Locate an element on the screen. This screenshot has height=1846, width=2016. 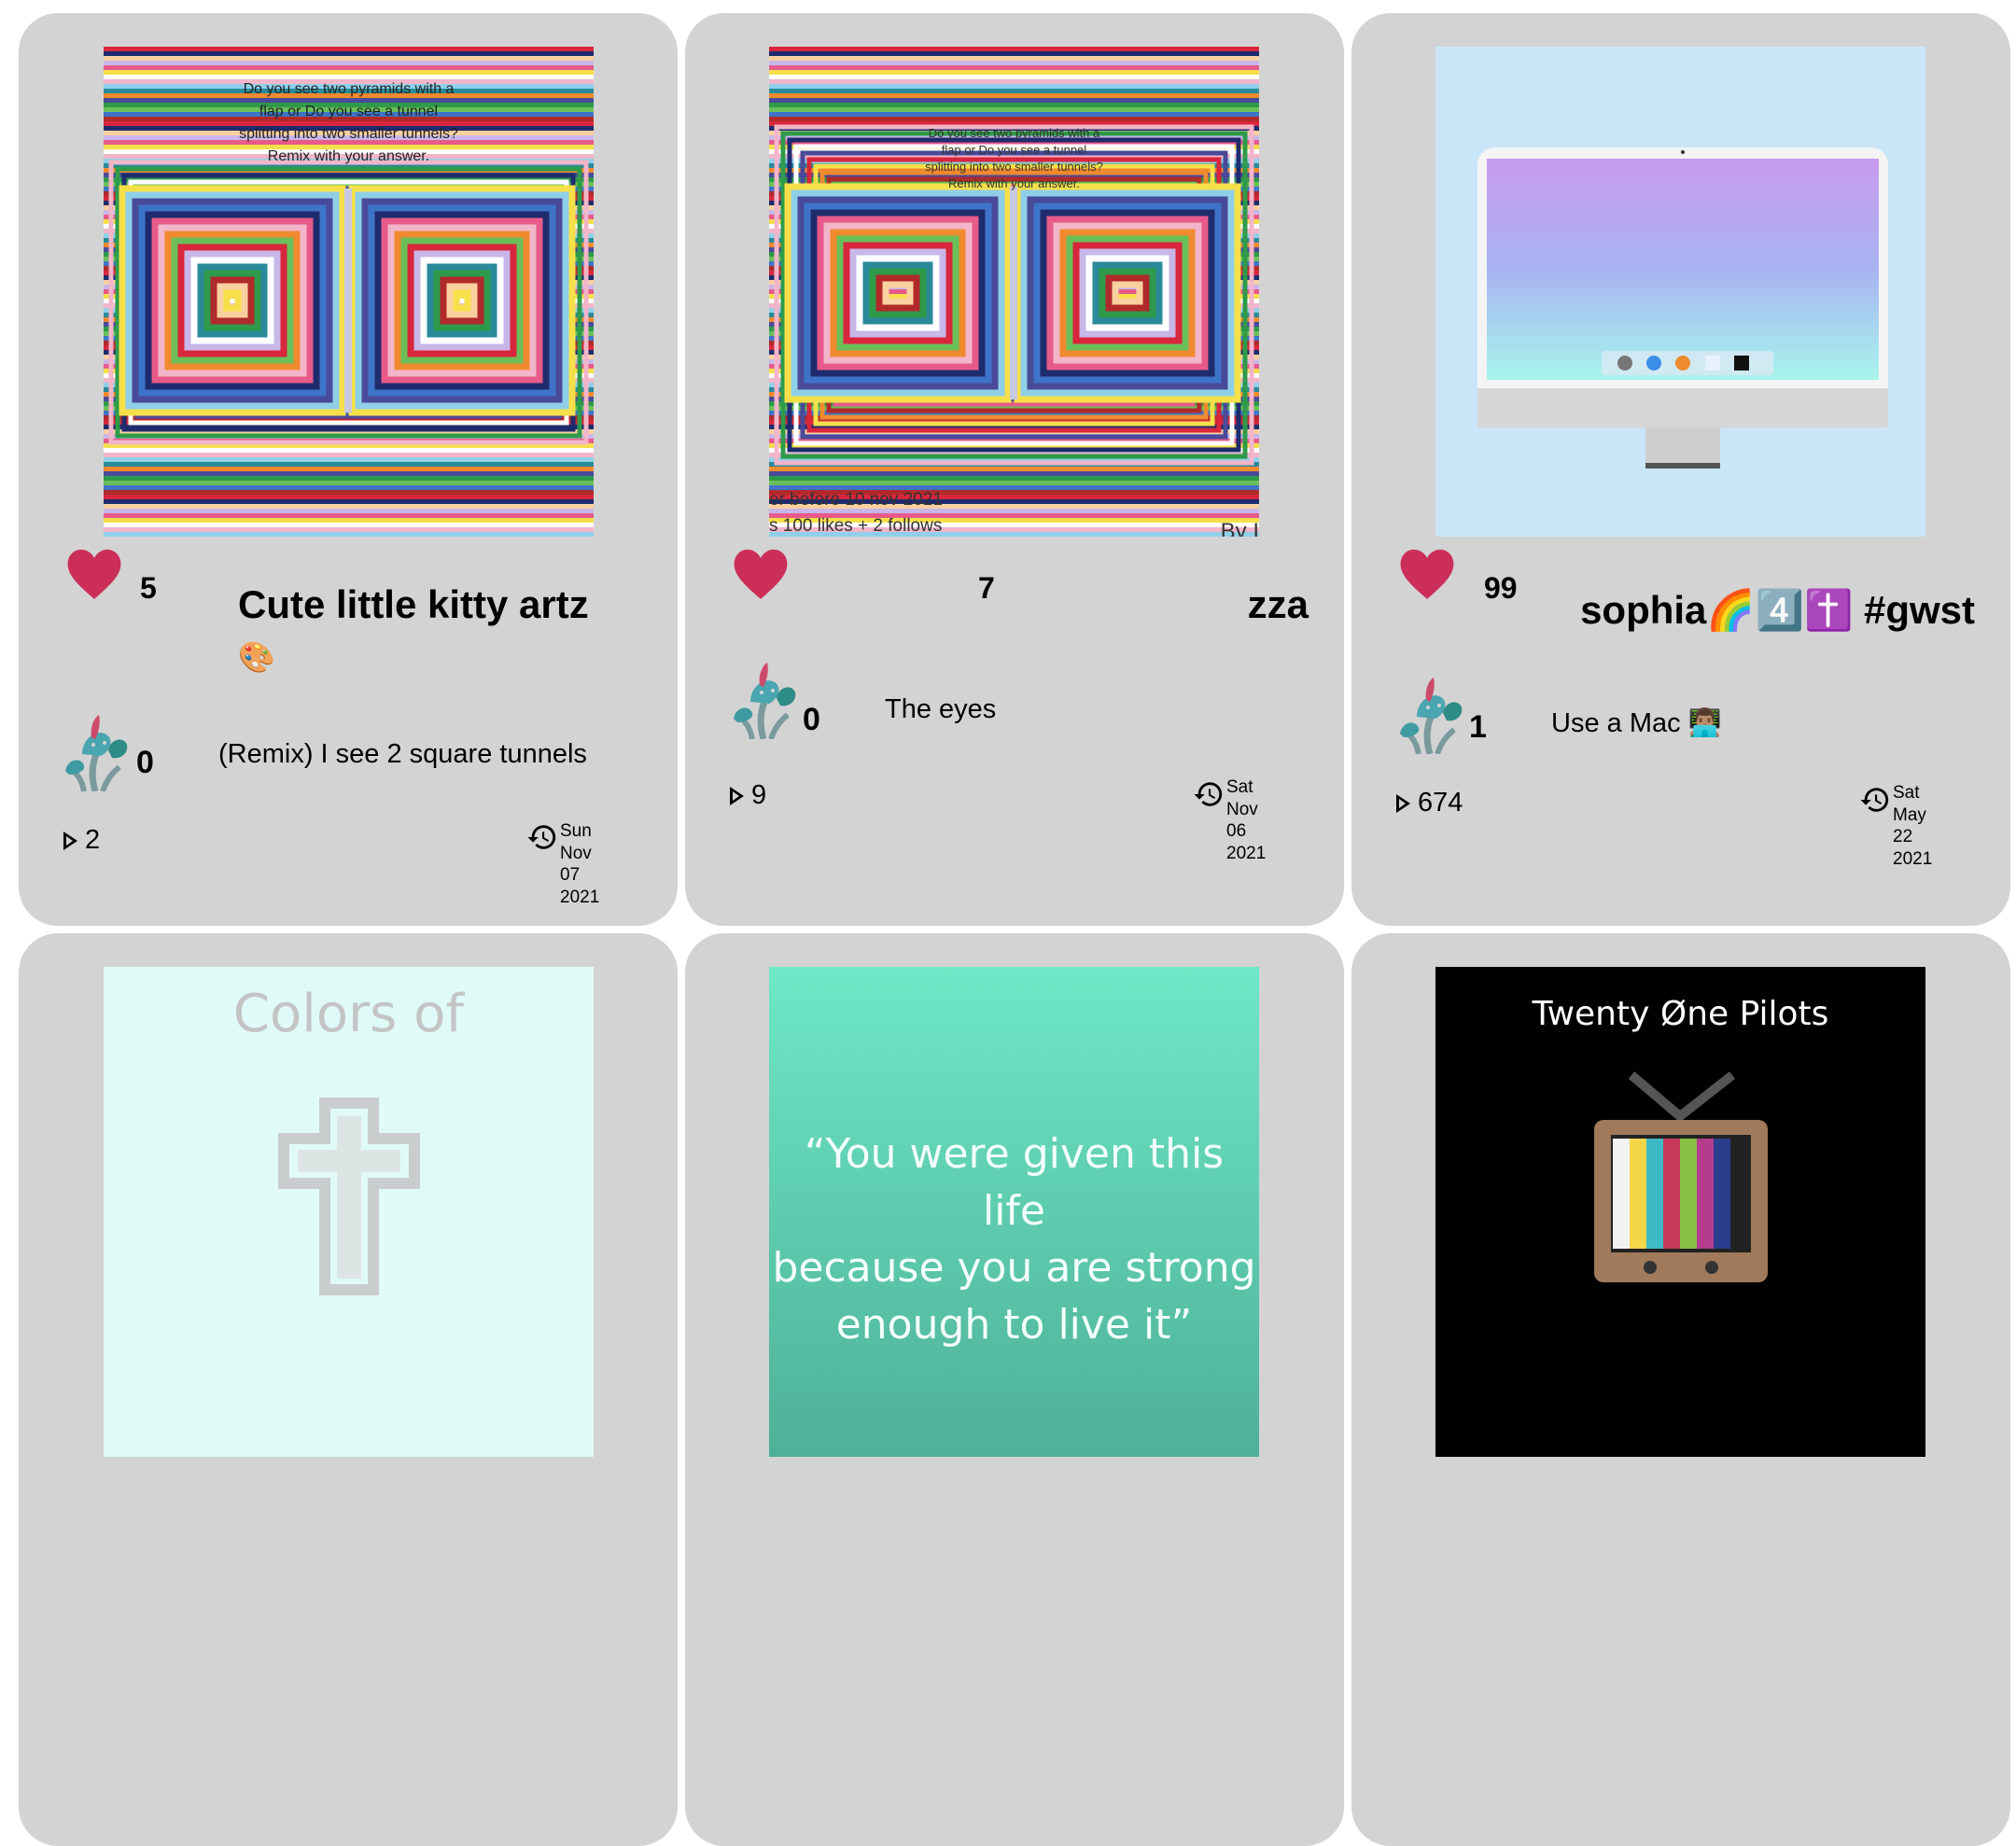
project-description: Use a Mac 👨🏽‍💻 is located at coordinates (1636, 723).